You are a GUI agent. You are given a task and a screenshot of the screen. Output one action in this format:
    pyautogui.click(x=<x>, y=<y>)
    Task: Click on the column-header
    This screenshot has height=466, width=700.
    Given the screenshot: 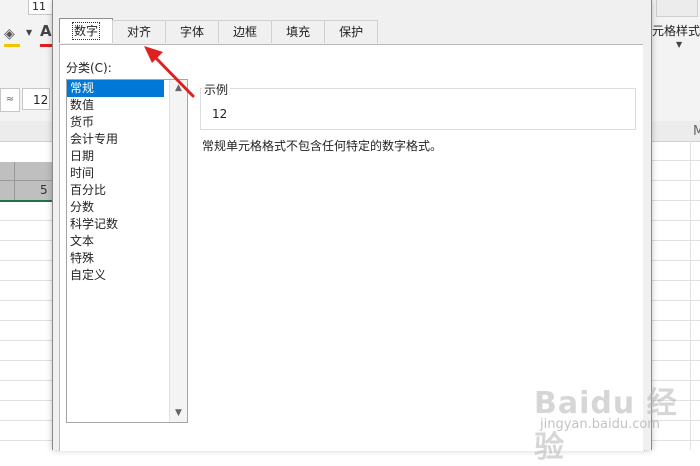 What is the action you would take?
    pyautogui.click(x=26, y=131)
    